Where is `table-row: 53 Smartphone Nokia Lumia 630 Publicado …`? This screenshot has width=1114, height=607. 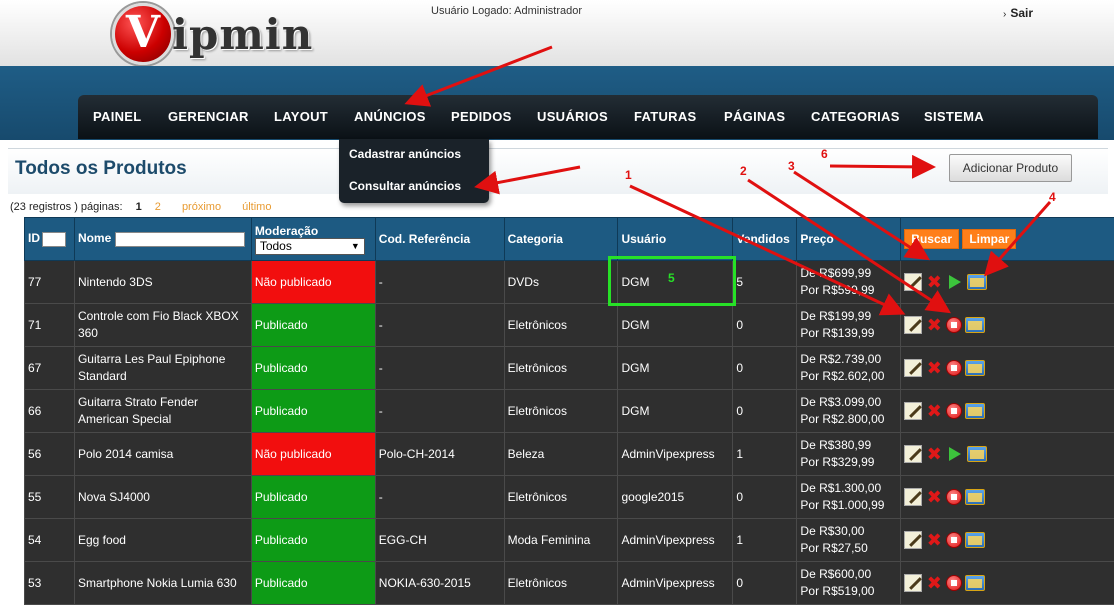 table-row: 53 Smartphone Nokia Lumia 630 Publicado … is located at coordinates (569, 583).